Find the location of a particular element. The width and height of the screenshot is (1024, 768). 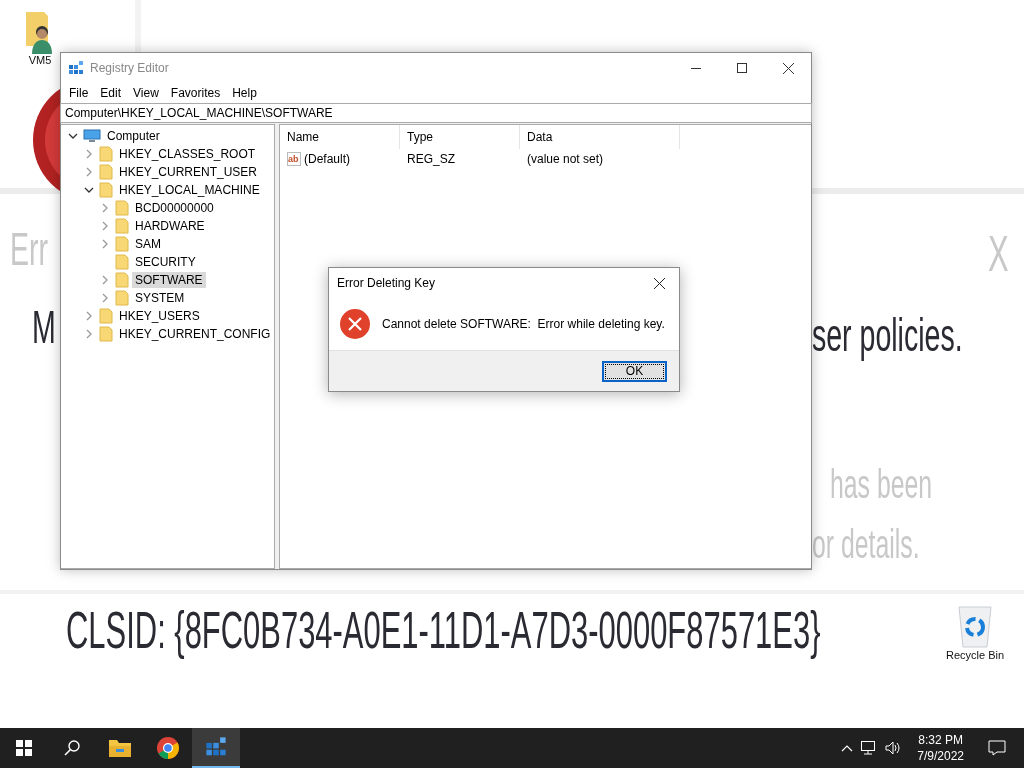

tree-item: HKEY_CLASSES_ROOT is located at coordinates (187, 154).